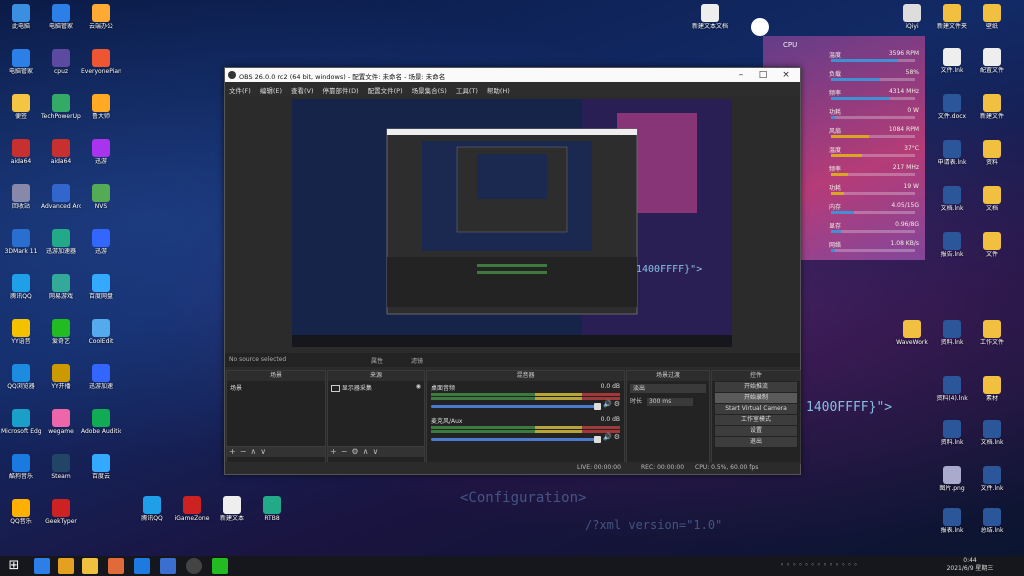  I want to click on desktop-icon-ifix: RTB8, so click(272, 509).